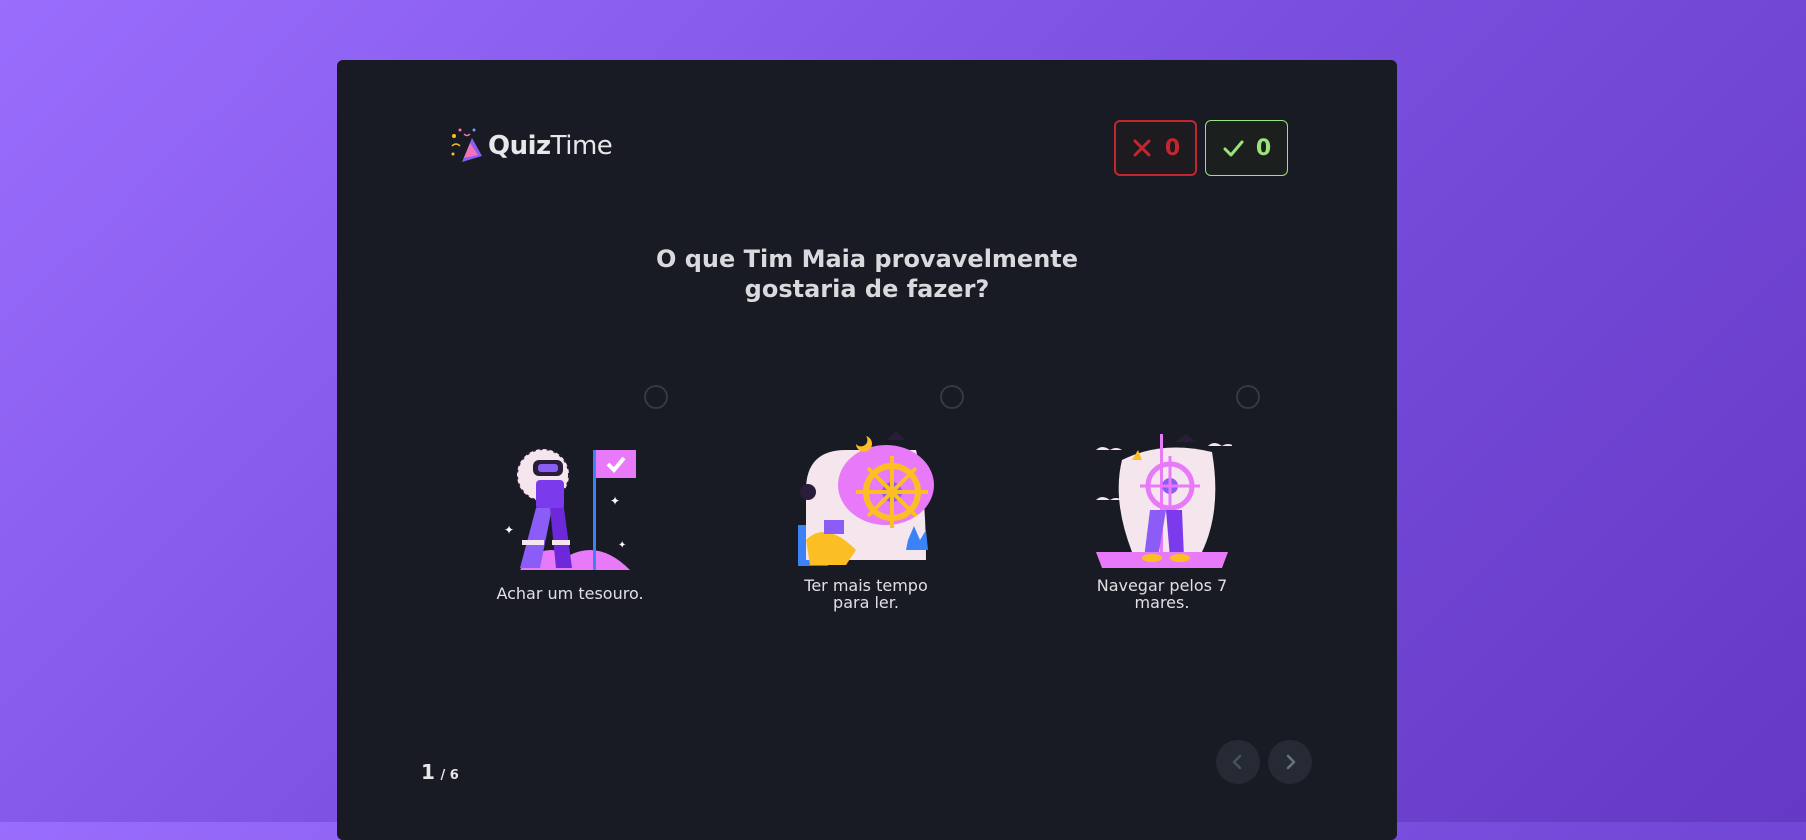 This screenshot has height=840, width=1806. I want to click on pirate-ship-wheel-illustration, so click(1164, 501).